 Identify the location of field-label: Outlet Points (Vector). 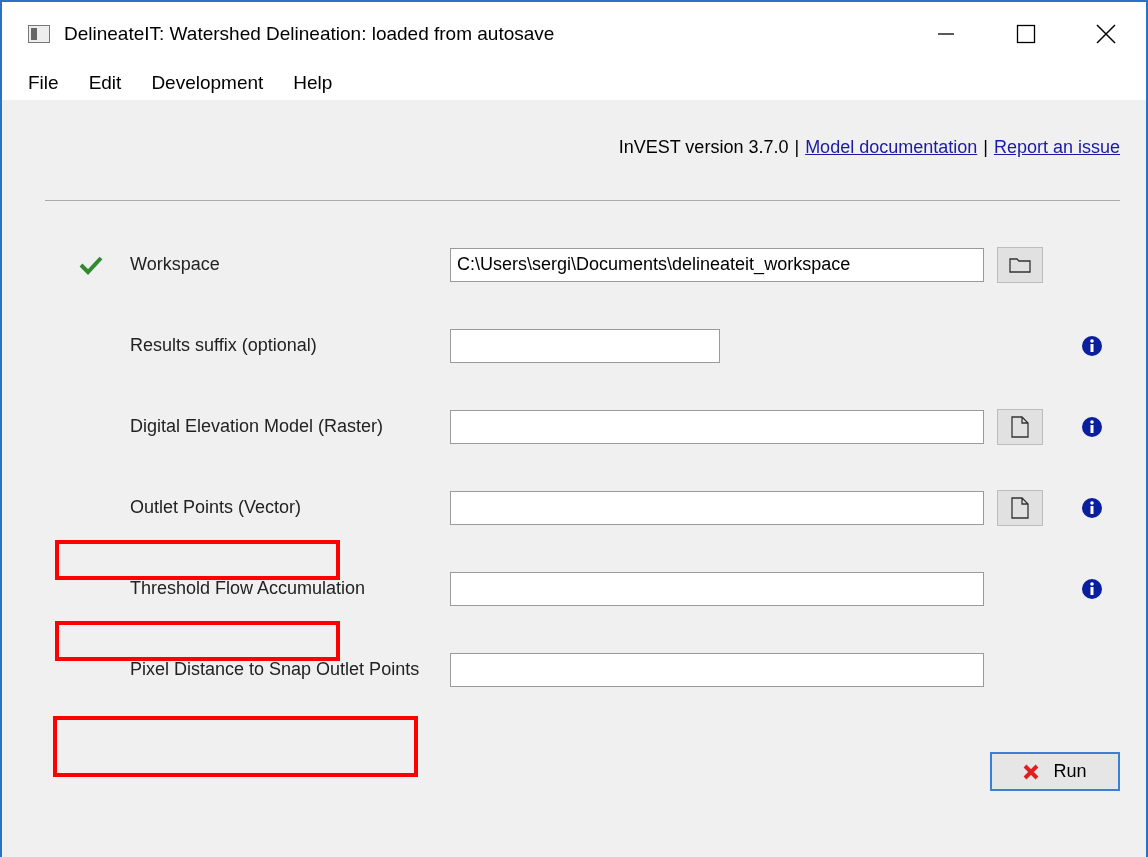
(216, 507).